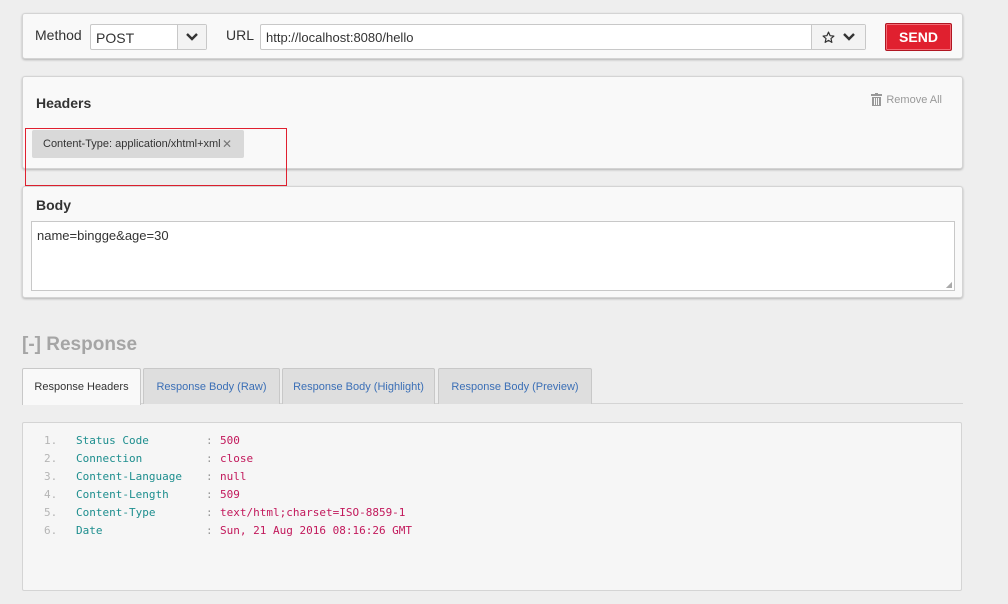 Image resolution: width=1008 pixels, height=604 pixels. Describe the element at coordinates (313, 512) in the screenshot. I see `header-value: text/html;charset=ISO-8859-1` at that location.